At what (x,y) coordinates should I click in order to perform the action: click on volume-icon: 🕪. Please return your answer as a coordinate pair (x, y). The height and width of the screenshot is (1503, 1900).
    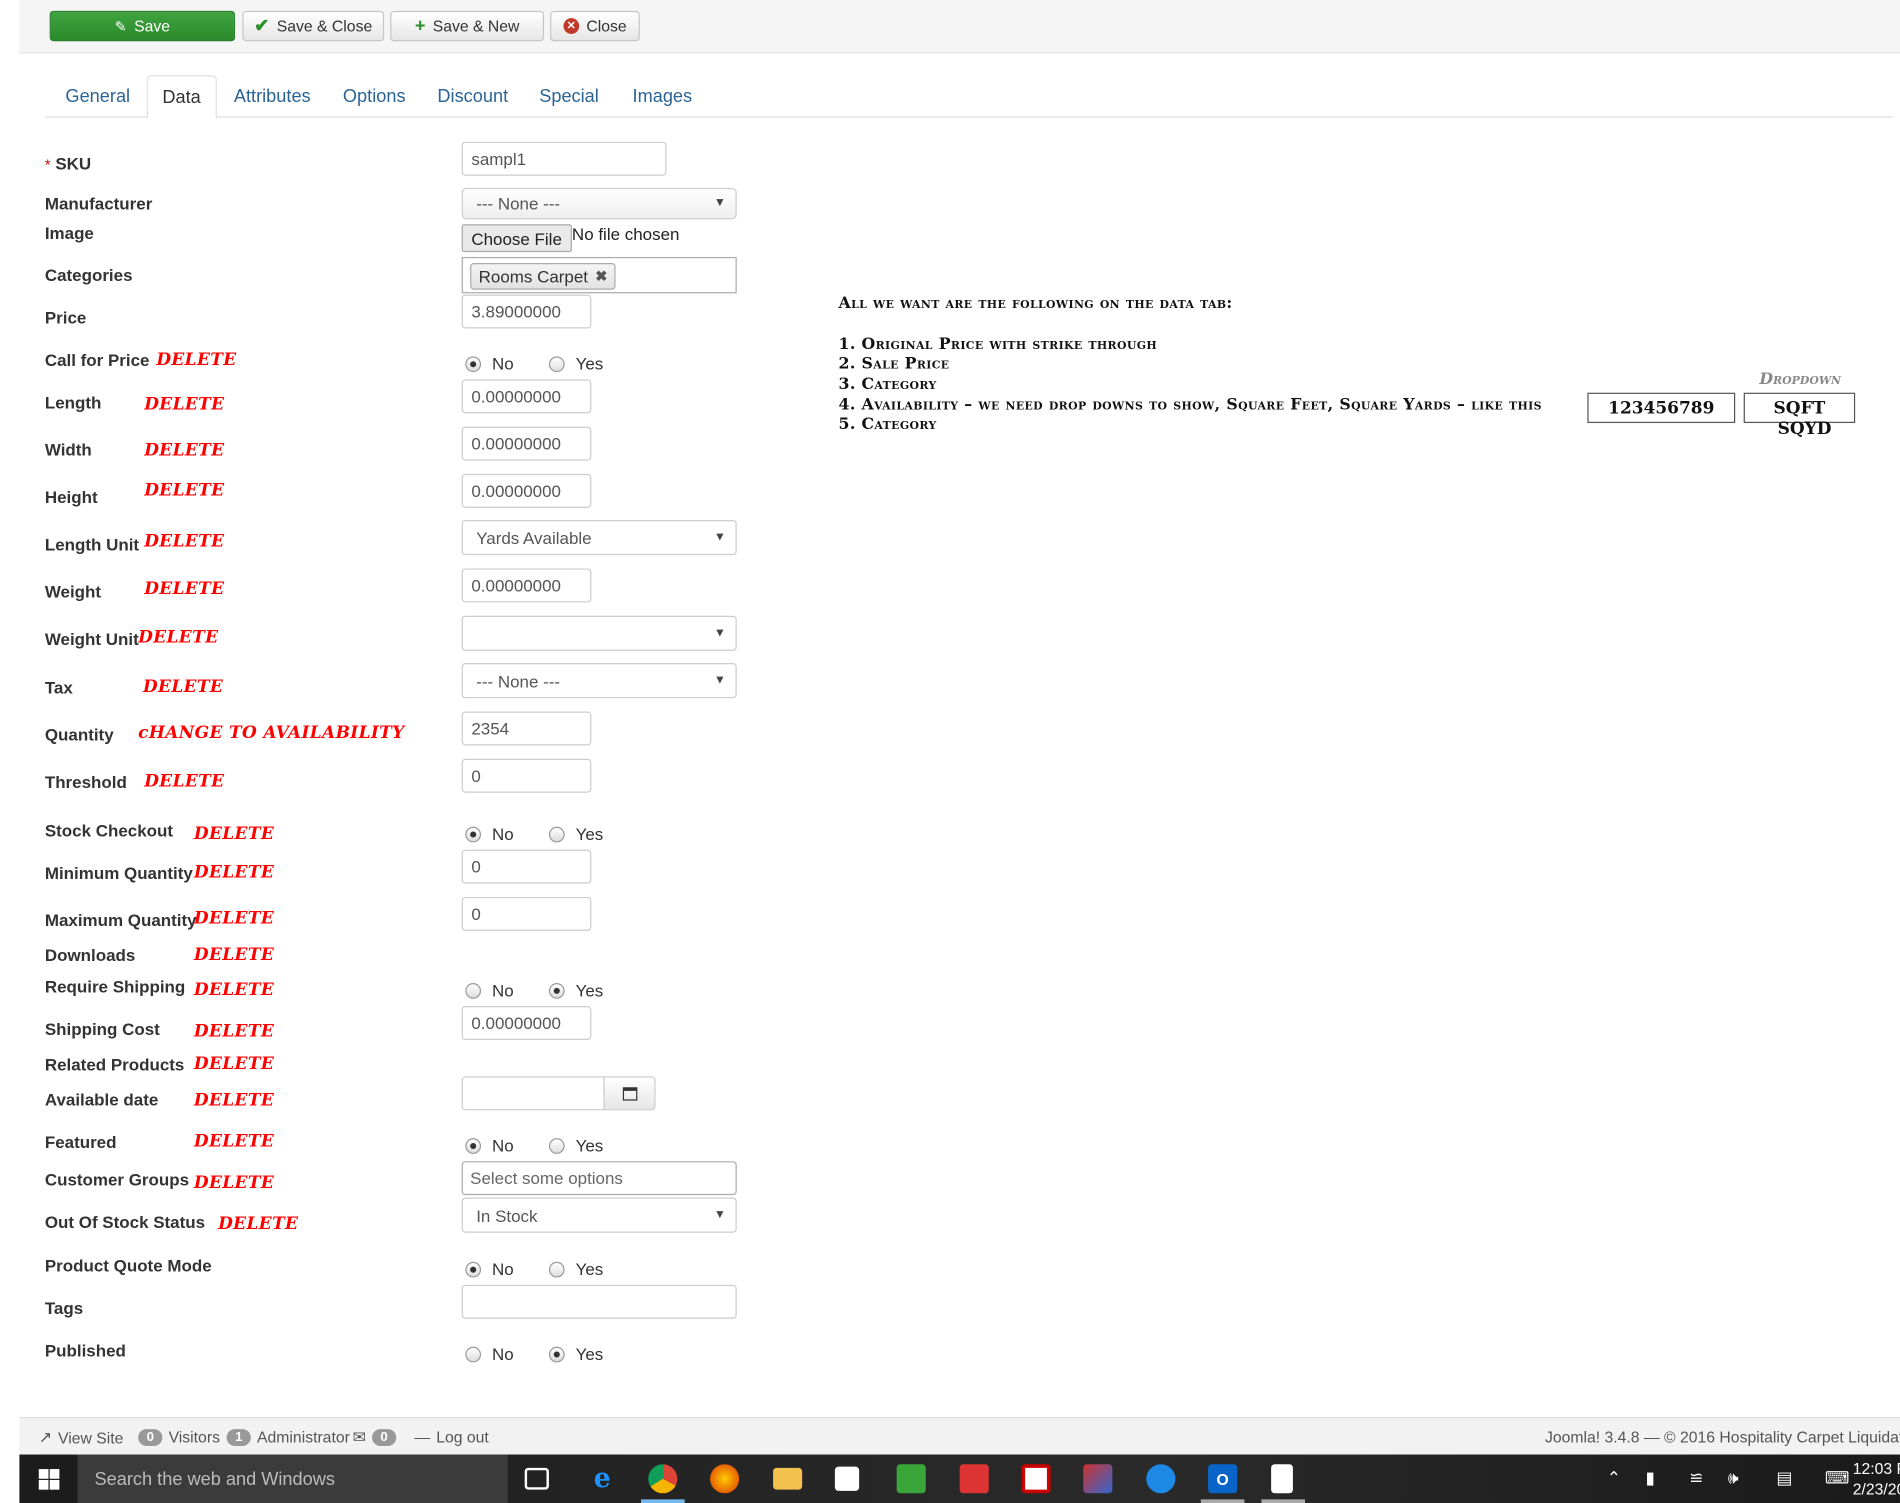
    Looking at the image, I should click on (1733, 1478).